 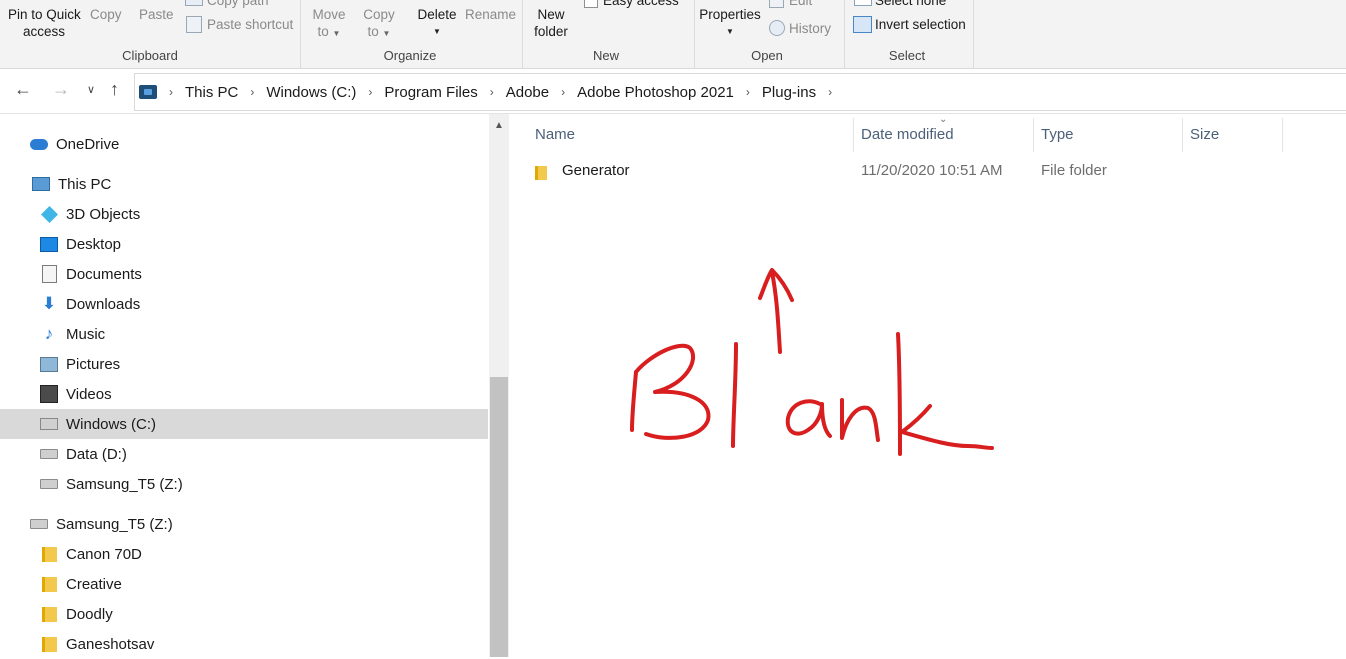 I want to click on annotation-letter-b-bowls, so click(x=672, y=391).